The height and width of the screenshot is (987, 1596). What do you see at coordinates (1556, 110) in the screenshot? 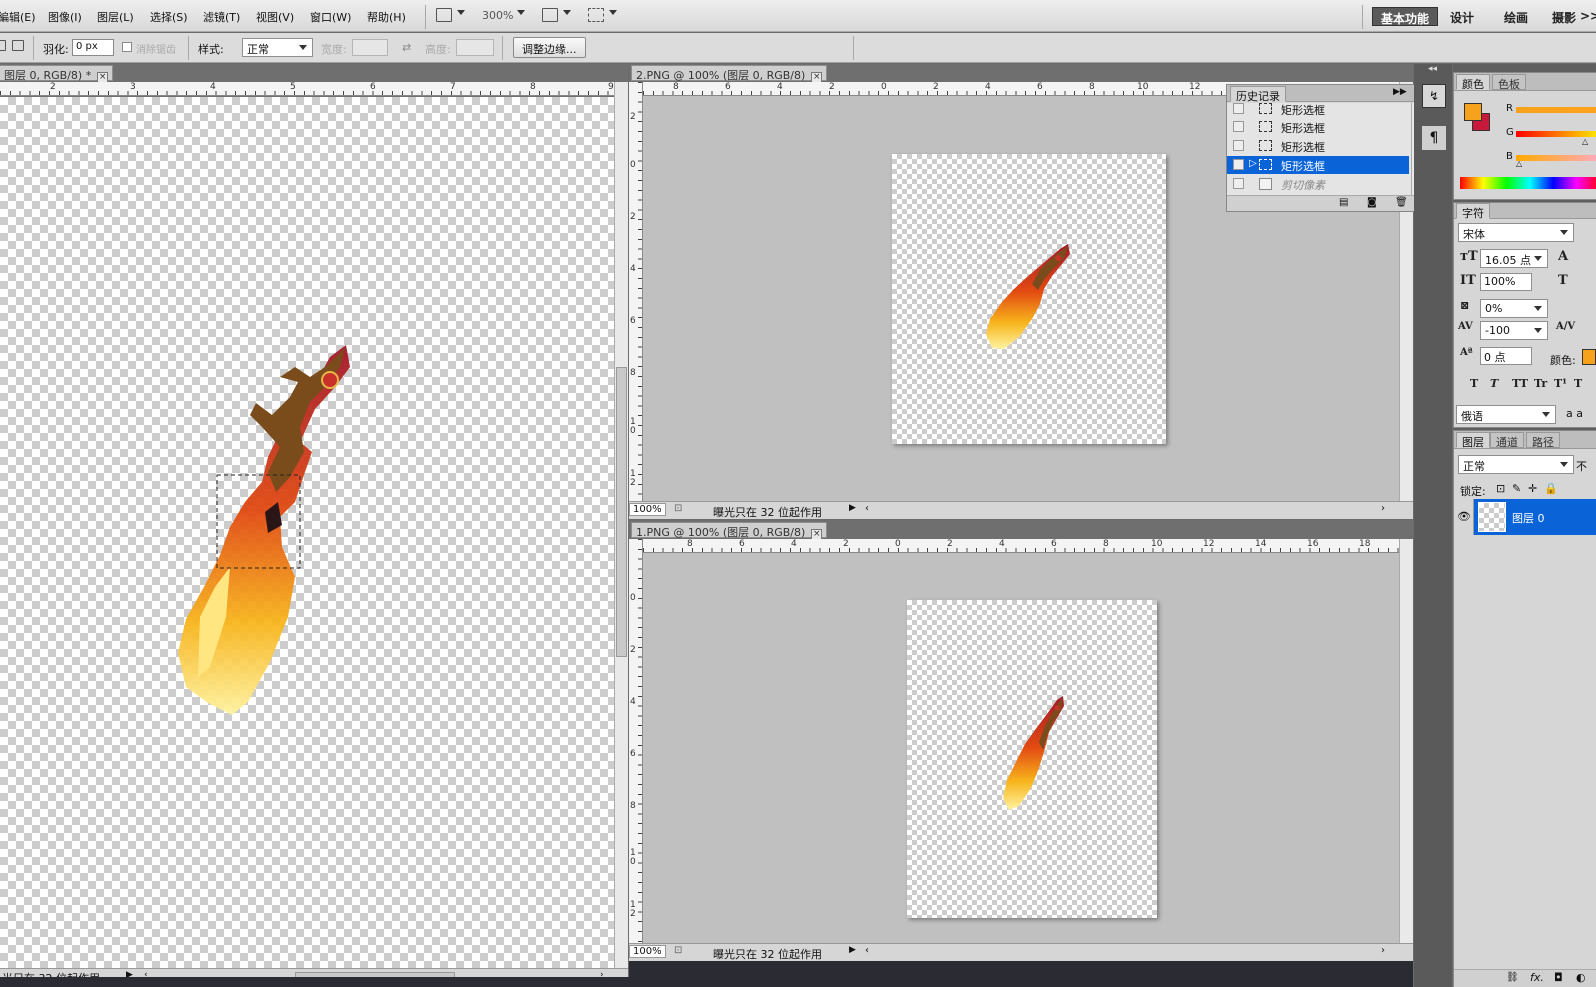
I see `red-slider-track` at bounding box center [1556, 110].